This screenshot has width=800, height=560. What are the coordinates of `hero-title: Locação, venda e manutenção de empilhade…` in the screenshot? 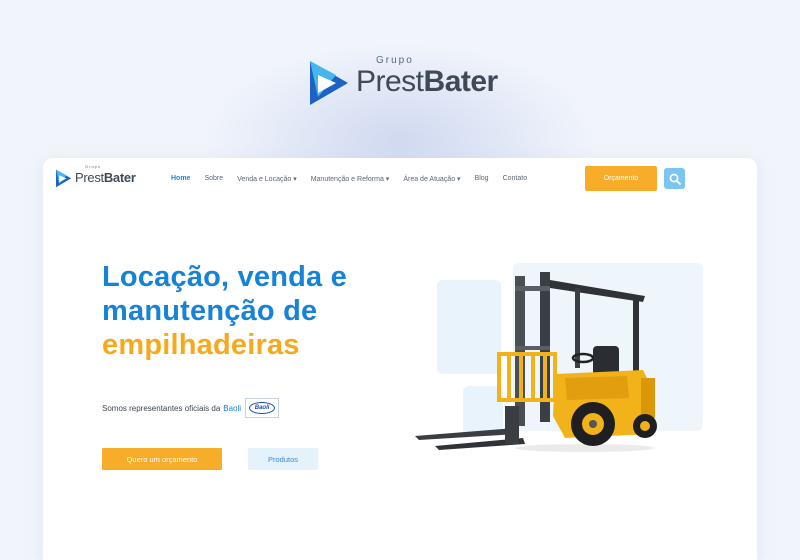 It's located at (224, 311).